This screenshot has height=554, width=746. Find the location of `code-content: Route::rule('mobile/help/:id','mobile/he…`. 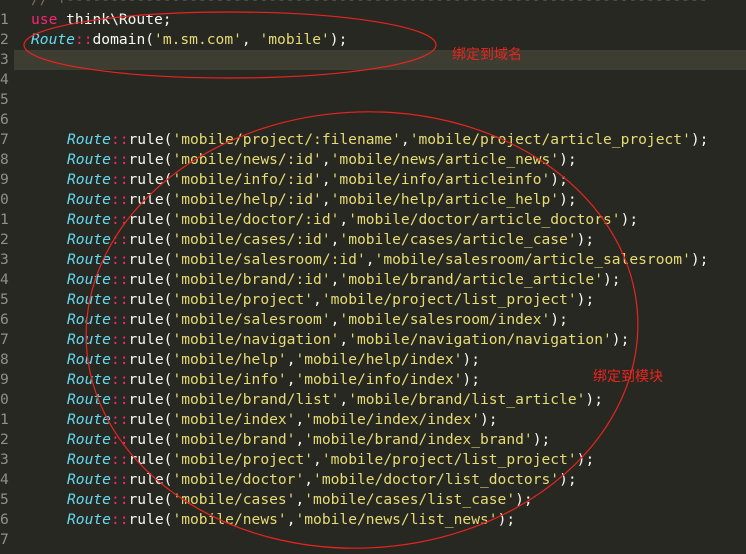

code-content: Route::rule('mobile/help/:id','mobile/he… is located at coordinates (322, 200).